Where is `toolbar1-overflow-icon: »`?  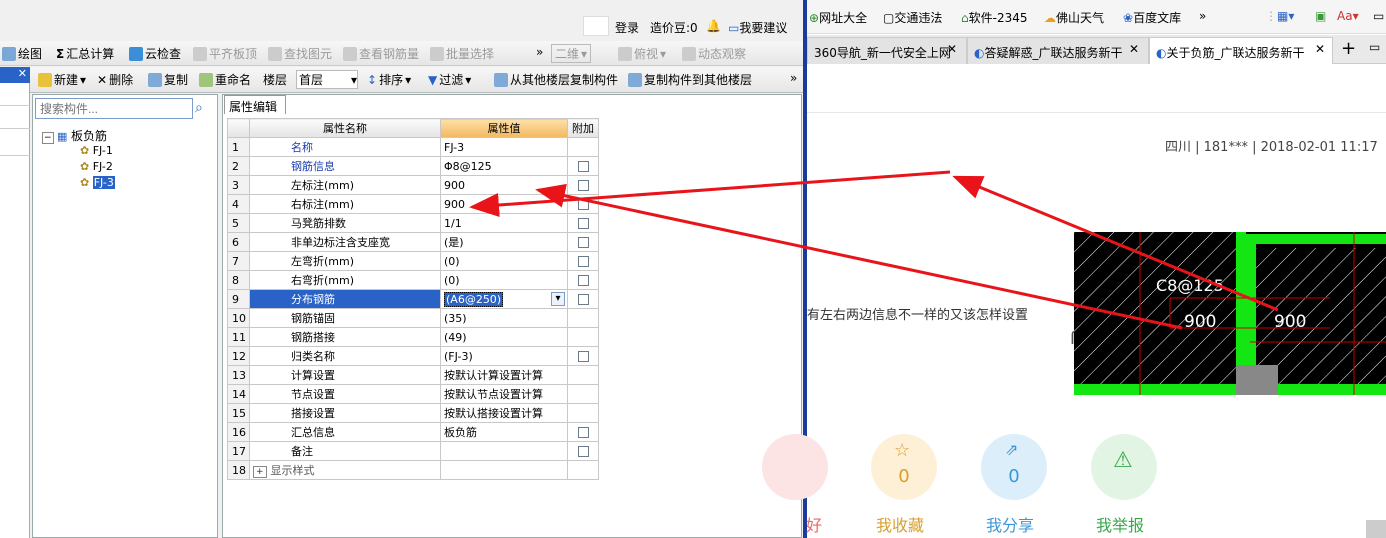
toolbar1-overflow-icon: » is located at coordinates (539, 52).